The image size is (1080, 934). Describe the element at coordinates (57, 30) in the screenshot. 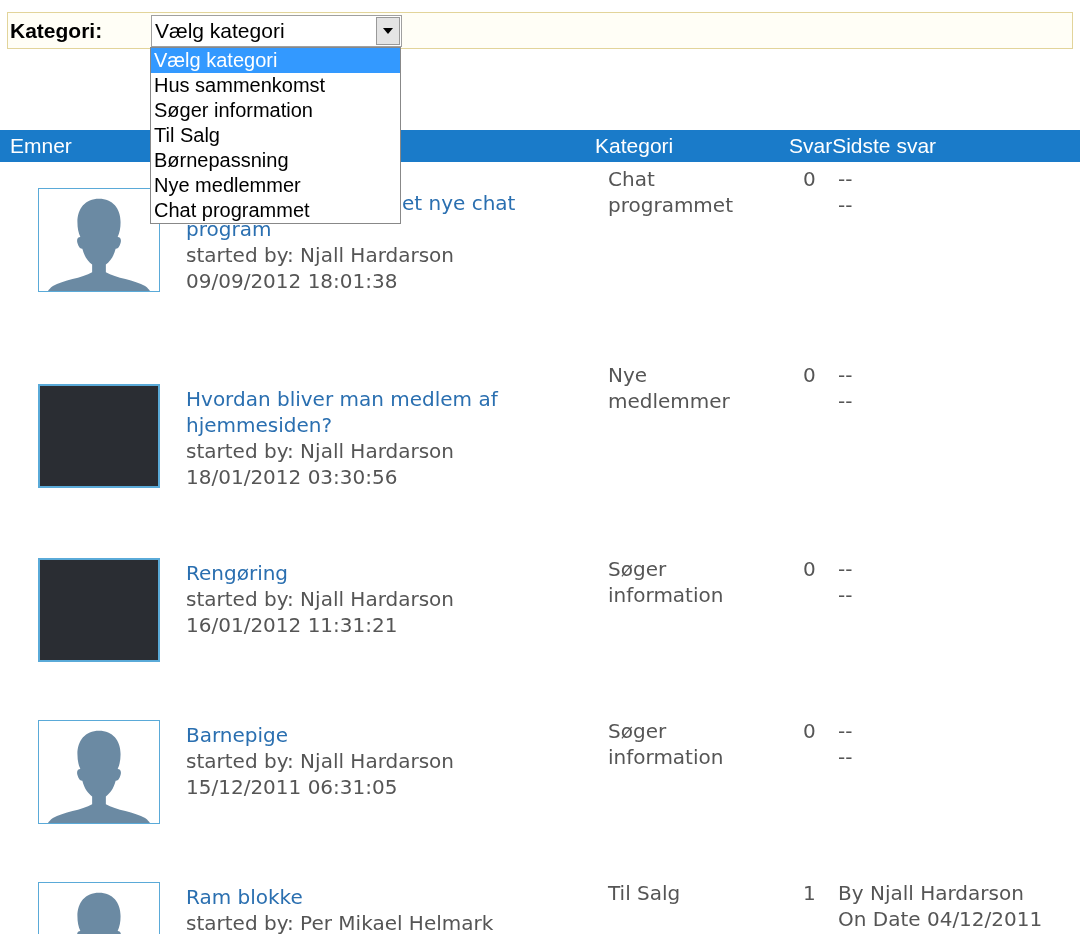

I see `filter-label: Kategori:` at that location.